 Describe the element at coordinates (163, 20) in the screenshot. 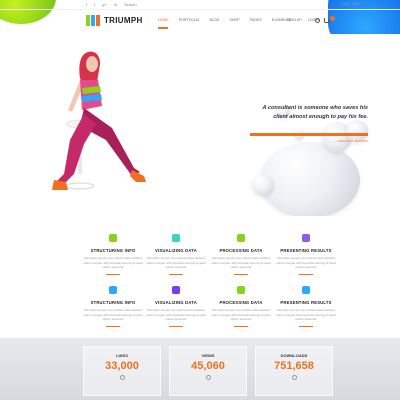

I see `nav-home: HOME` at that location.